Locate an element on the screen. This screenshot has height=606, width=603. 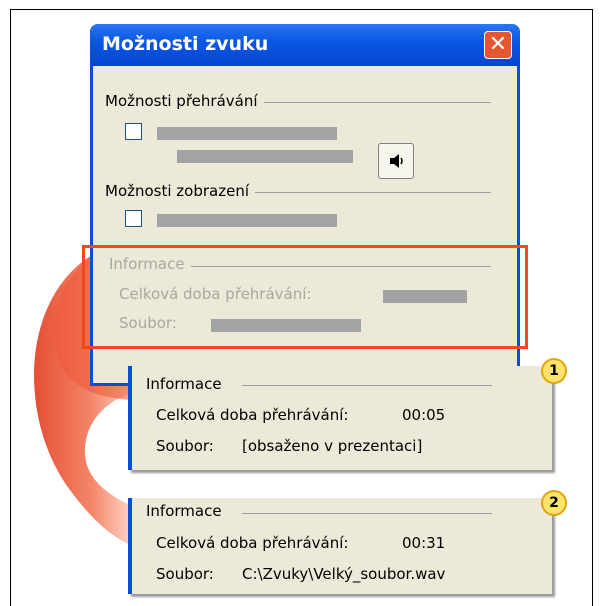
display-checkbox is located at coordinates (133, 218).